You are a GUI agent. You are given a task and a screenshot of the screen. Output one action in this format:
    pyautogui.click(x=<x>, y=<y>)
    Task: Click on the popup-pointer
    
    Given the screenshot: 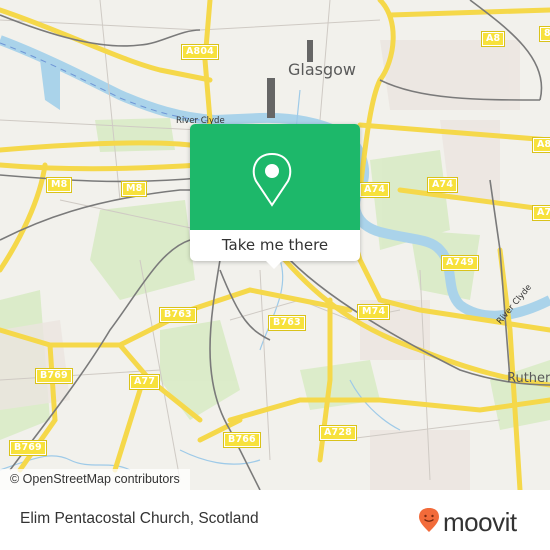 What is the action you would take?
    pyautogui.click(x=274, y=264)
    